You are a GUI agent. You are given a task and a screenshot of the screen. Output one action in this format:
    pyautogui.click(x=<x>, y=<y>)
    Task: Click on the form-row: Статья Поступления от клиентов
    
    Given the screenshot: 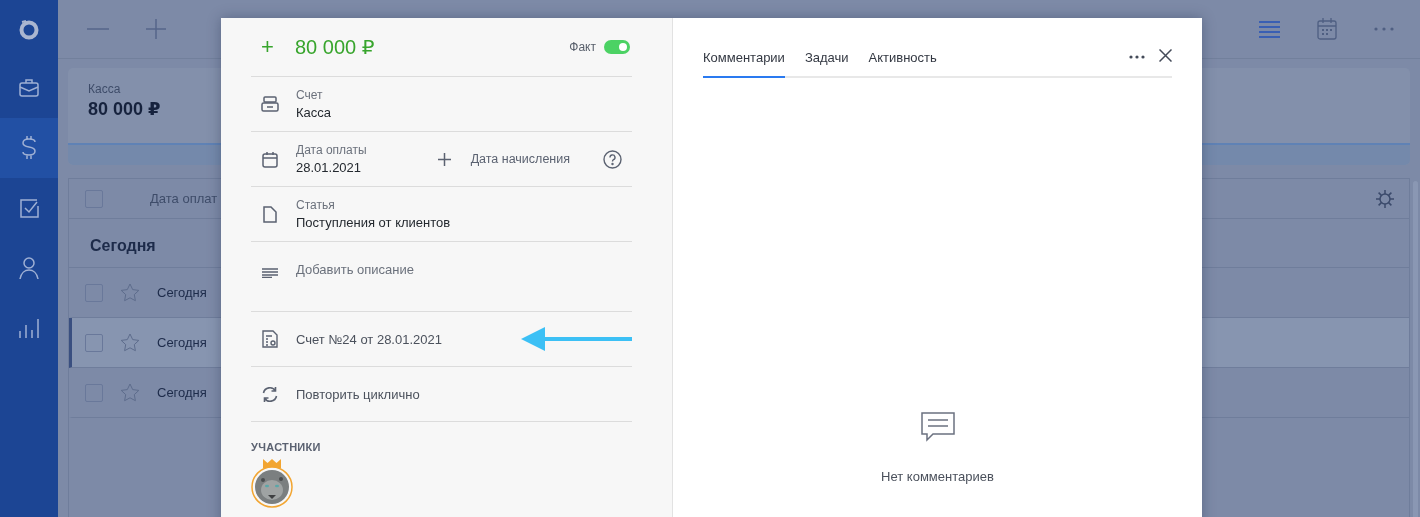 What is the action you would take?
    pyautogui.click(x=441, y=214)
    